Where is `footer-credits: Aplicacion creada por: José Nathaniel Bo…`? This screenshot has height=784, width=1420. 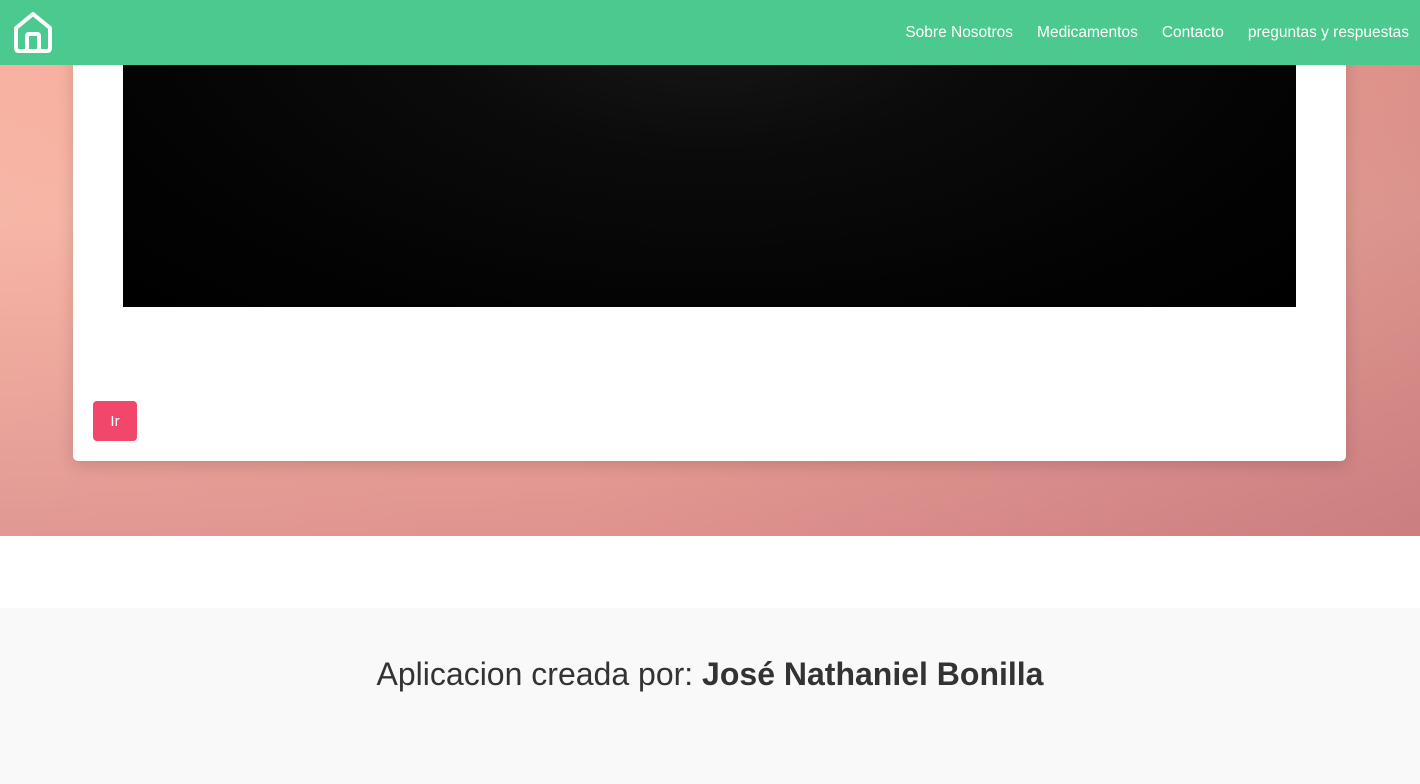 footer-credits: Aplicacion creada por: José Nathaniel Bo… is located at coordinates (710, 674).